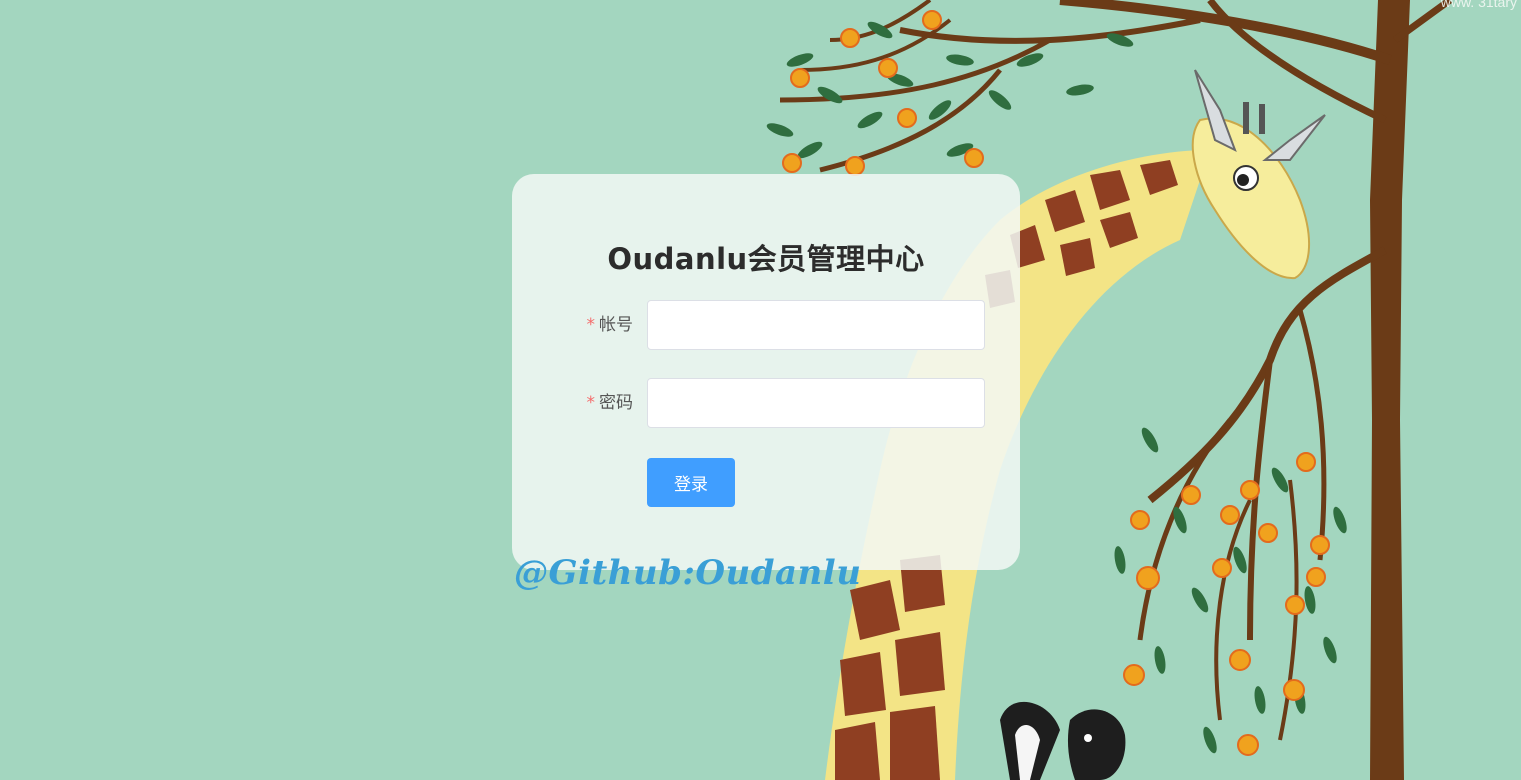 The width and height of the screenshot is (1521, 780). I want to click on password-form-row: * 密码, so click(766, 403).